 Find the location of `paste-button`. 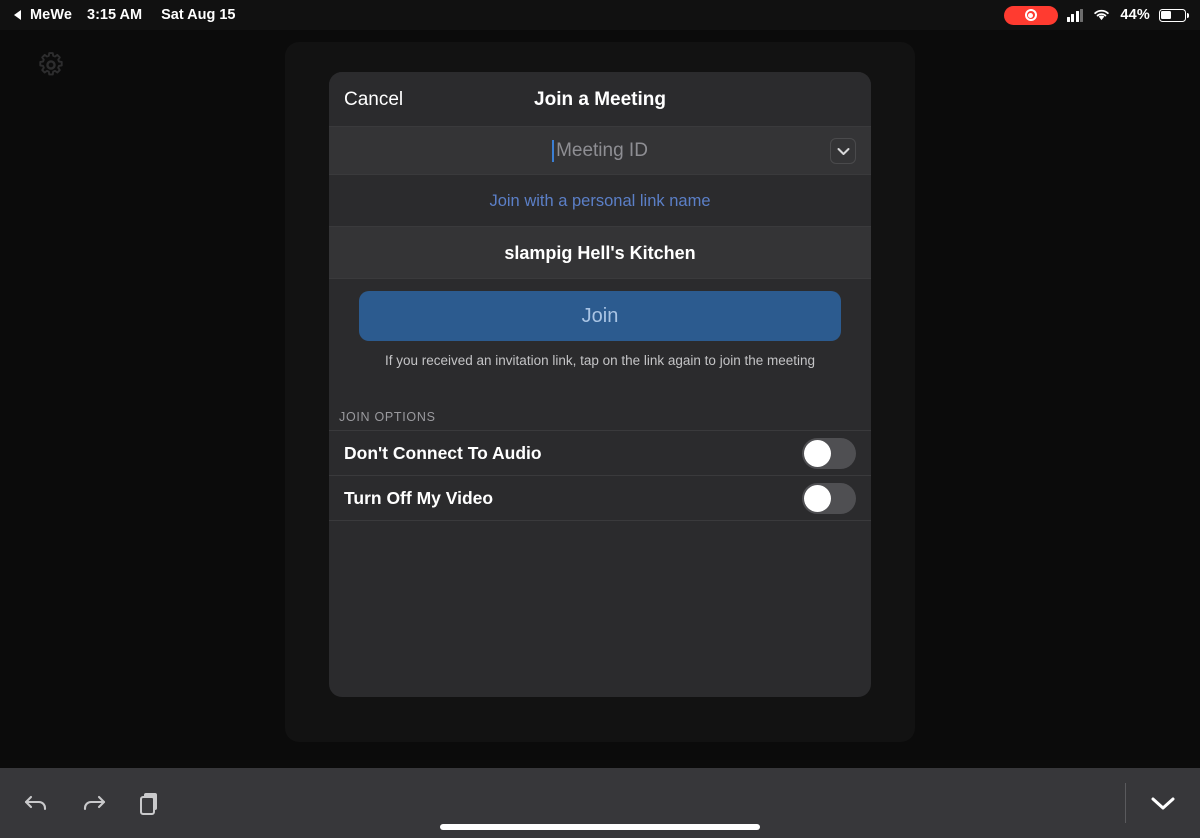

paste-button is located at coordinates (149, 803).